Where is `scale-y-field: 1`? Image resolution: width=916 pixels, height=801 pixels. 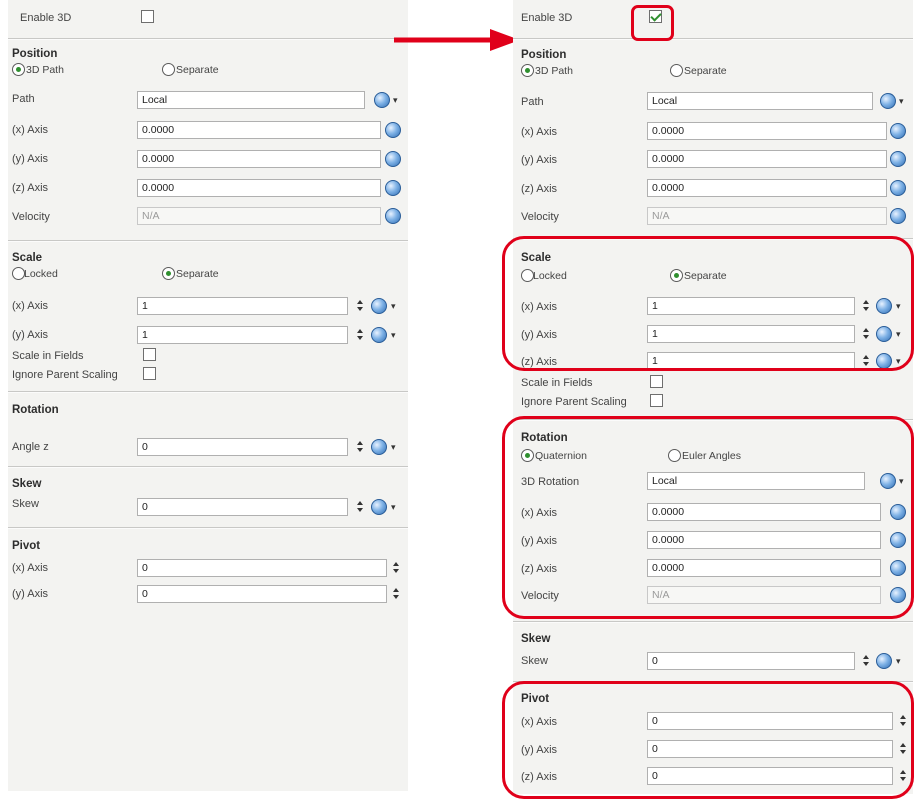 scale-y-field: 1 is located at coordinates (242, 335).